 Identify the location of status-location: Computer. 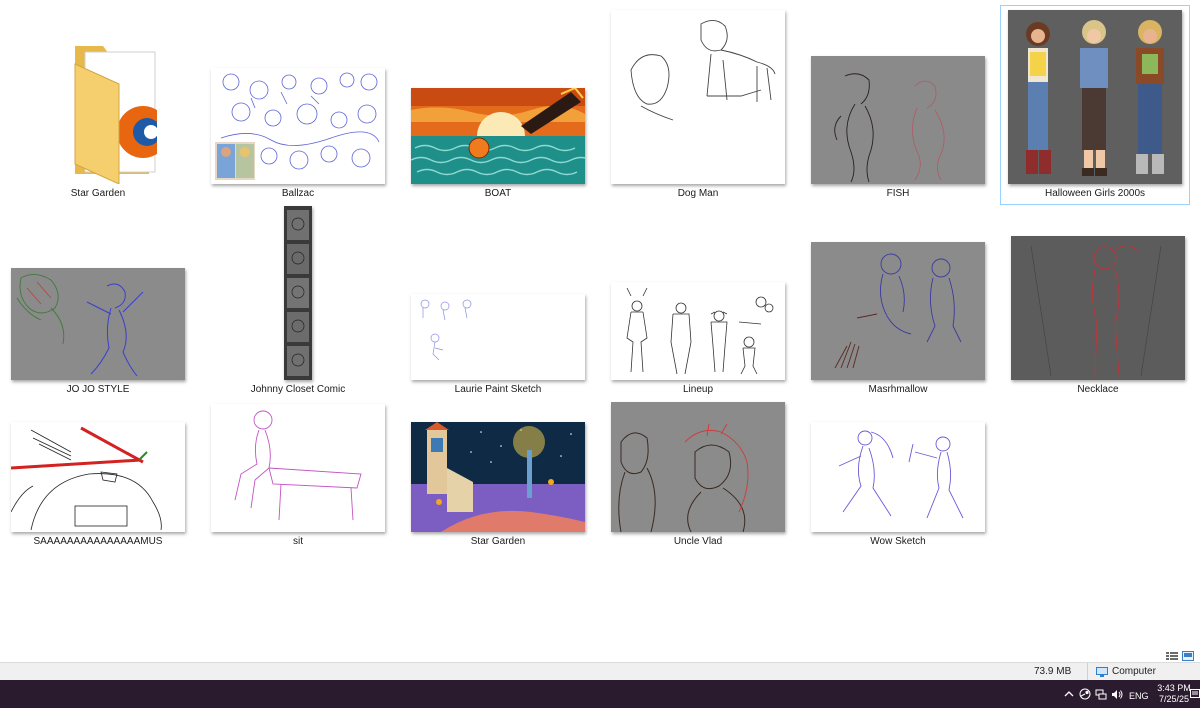
(1126, 671).